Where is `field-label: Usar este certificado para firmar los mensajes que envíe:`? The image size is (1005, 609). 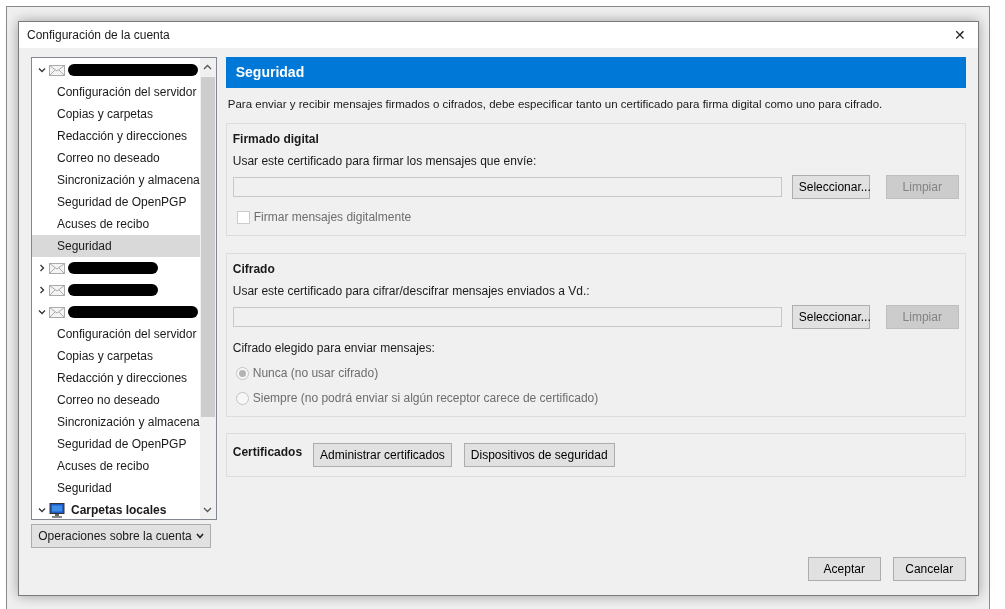
field-label: Usar este certificado para firmar los mensajes que envíe: is located at coordinates (385, 162).